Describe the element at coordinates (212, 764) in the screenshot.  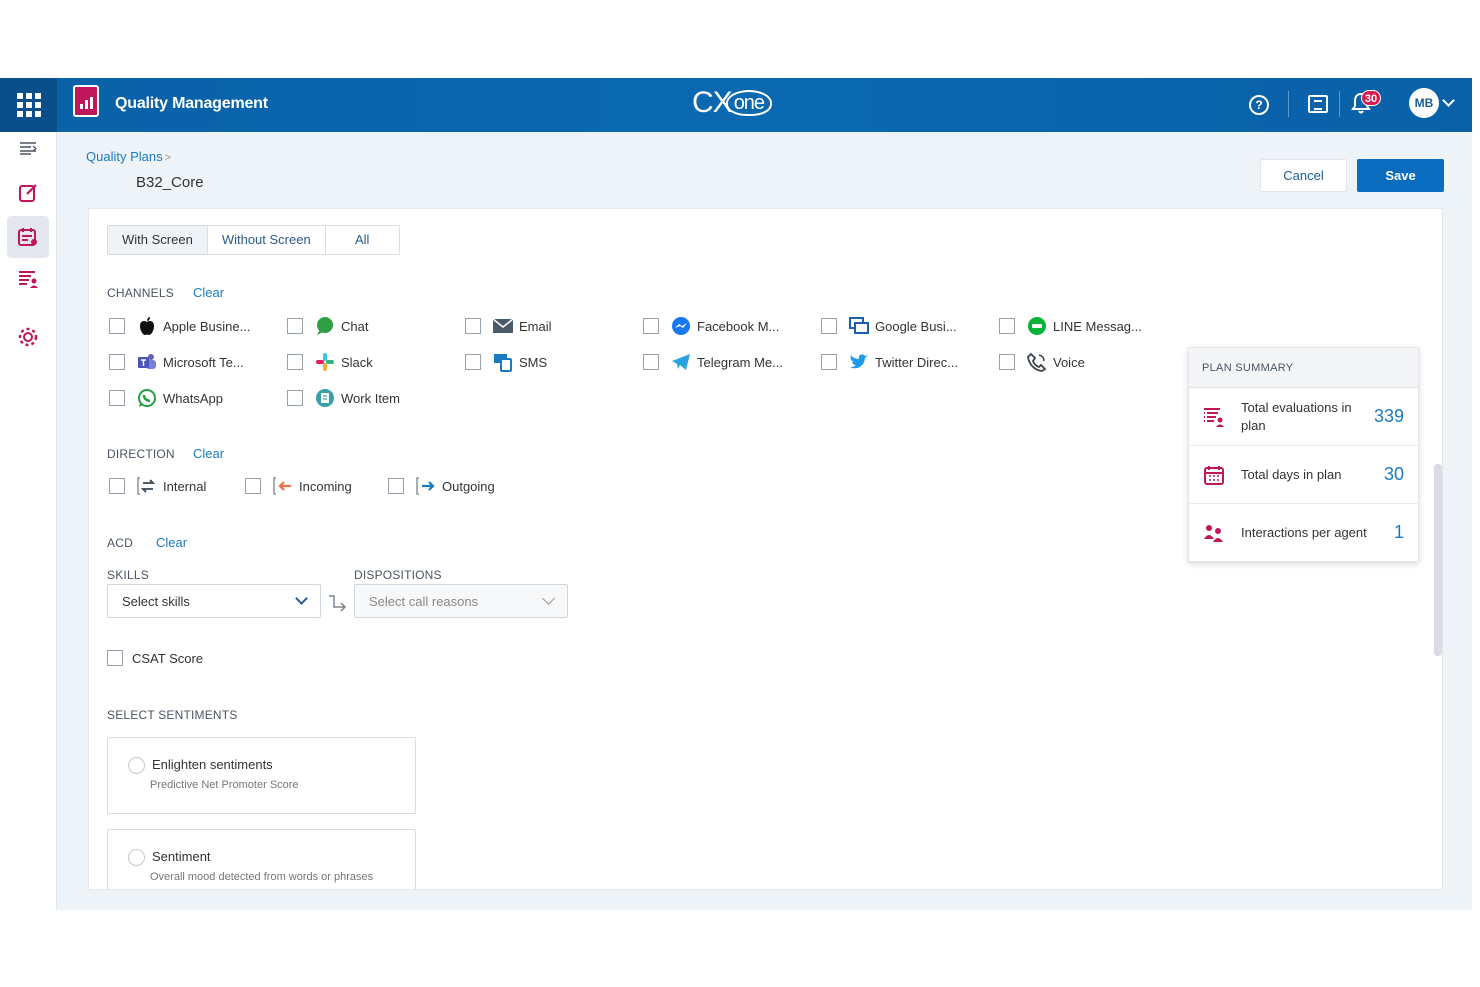
I see `sentiment-title: Enlighten sentiments` at that location.